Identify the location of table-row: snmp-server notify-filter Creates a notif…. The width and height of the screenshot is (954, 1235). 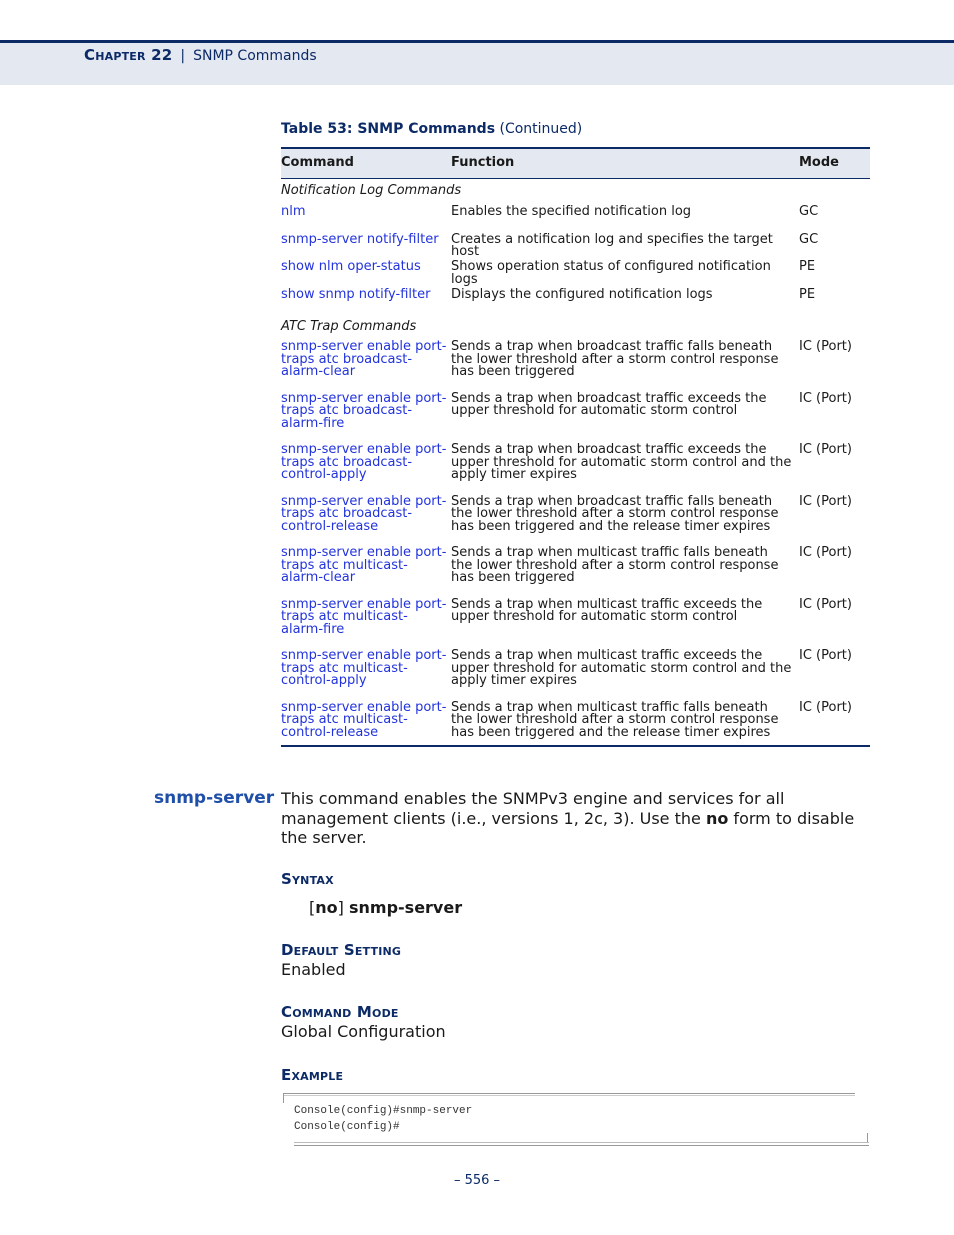
(575, 247).